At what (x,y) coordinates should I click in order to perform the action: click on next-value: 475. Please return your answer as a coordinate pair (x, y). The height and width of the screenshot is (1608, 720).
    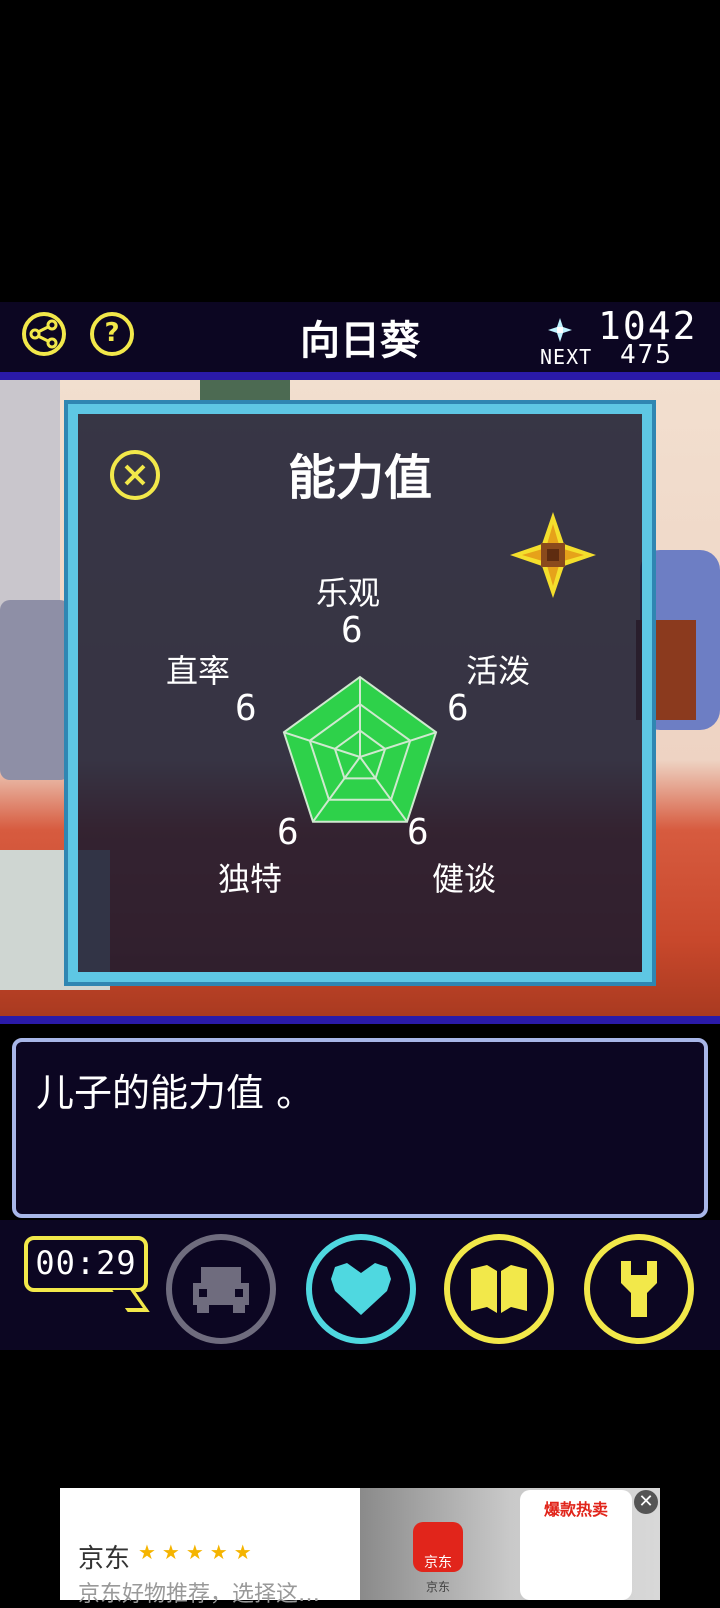
    Looking at the image, I should click on (646, 355).